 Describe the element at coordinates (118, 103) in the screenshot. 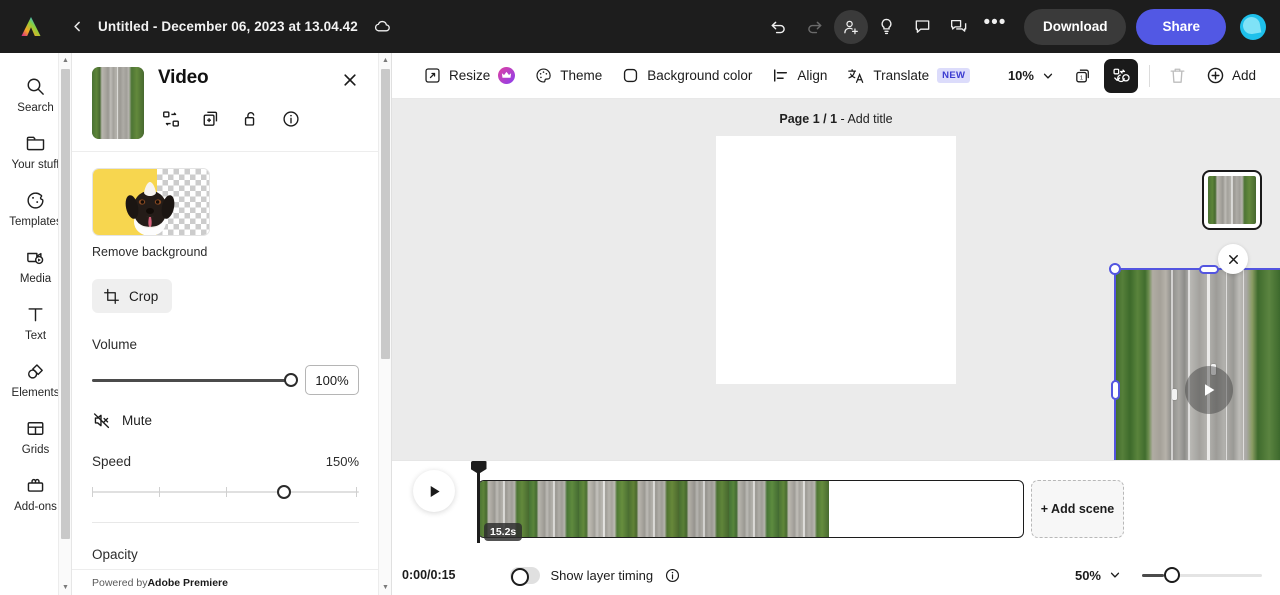

I see `video-thumbnail` at that location.